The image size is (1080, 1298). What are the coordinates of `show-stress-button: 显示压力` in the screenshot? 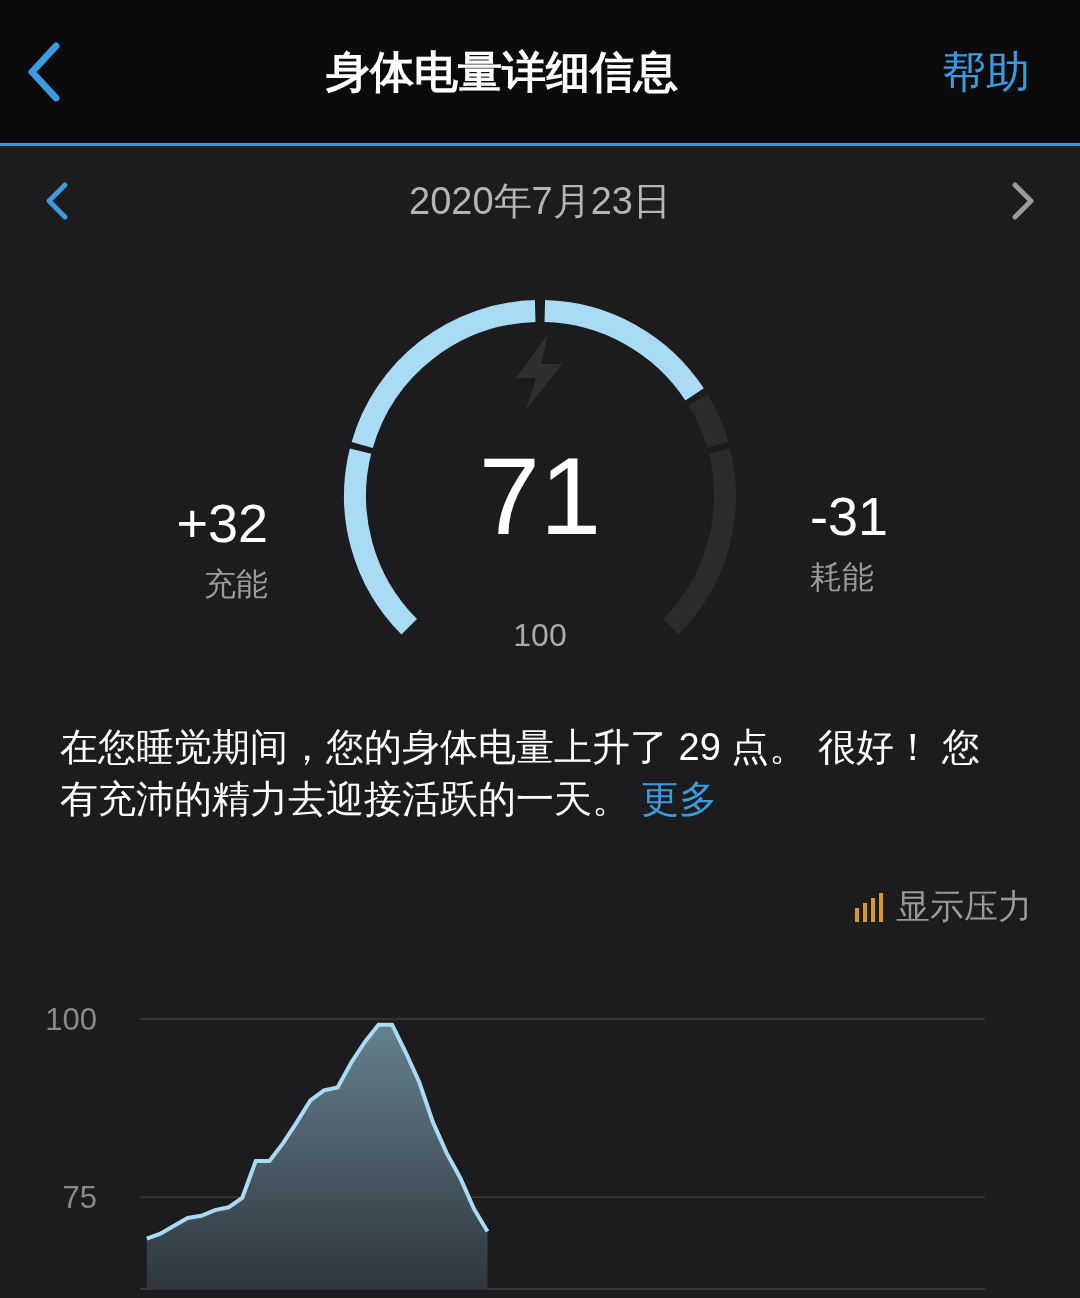 It's located at (943, 906).